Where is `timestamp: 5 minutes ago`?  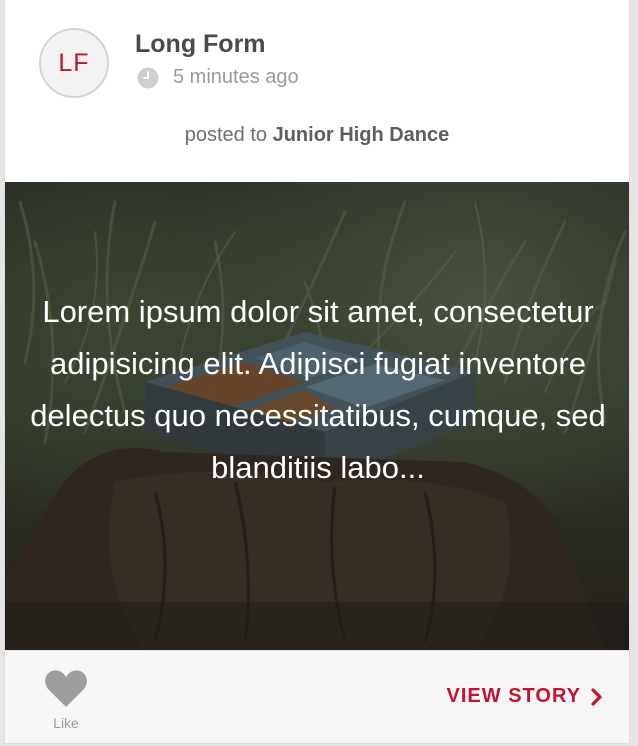 timestamp: 5 minutes ago is located at coordinates (236, 77).